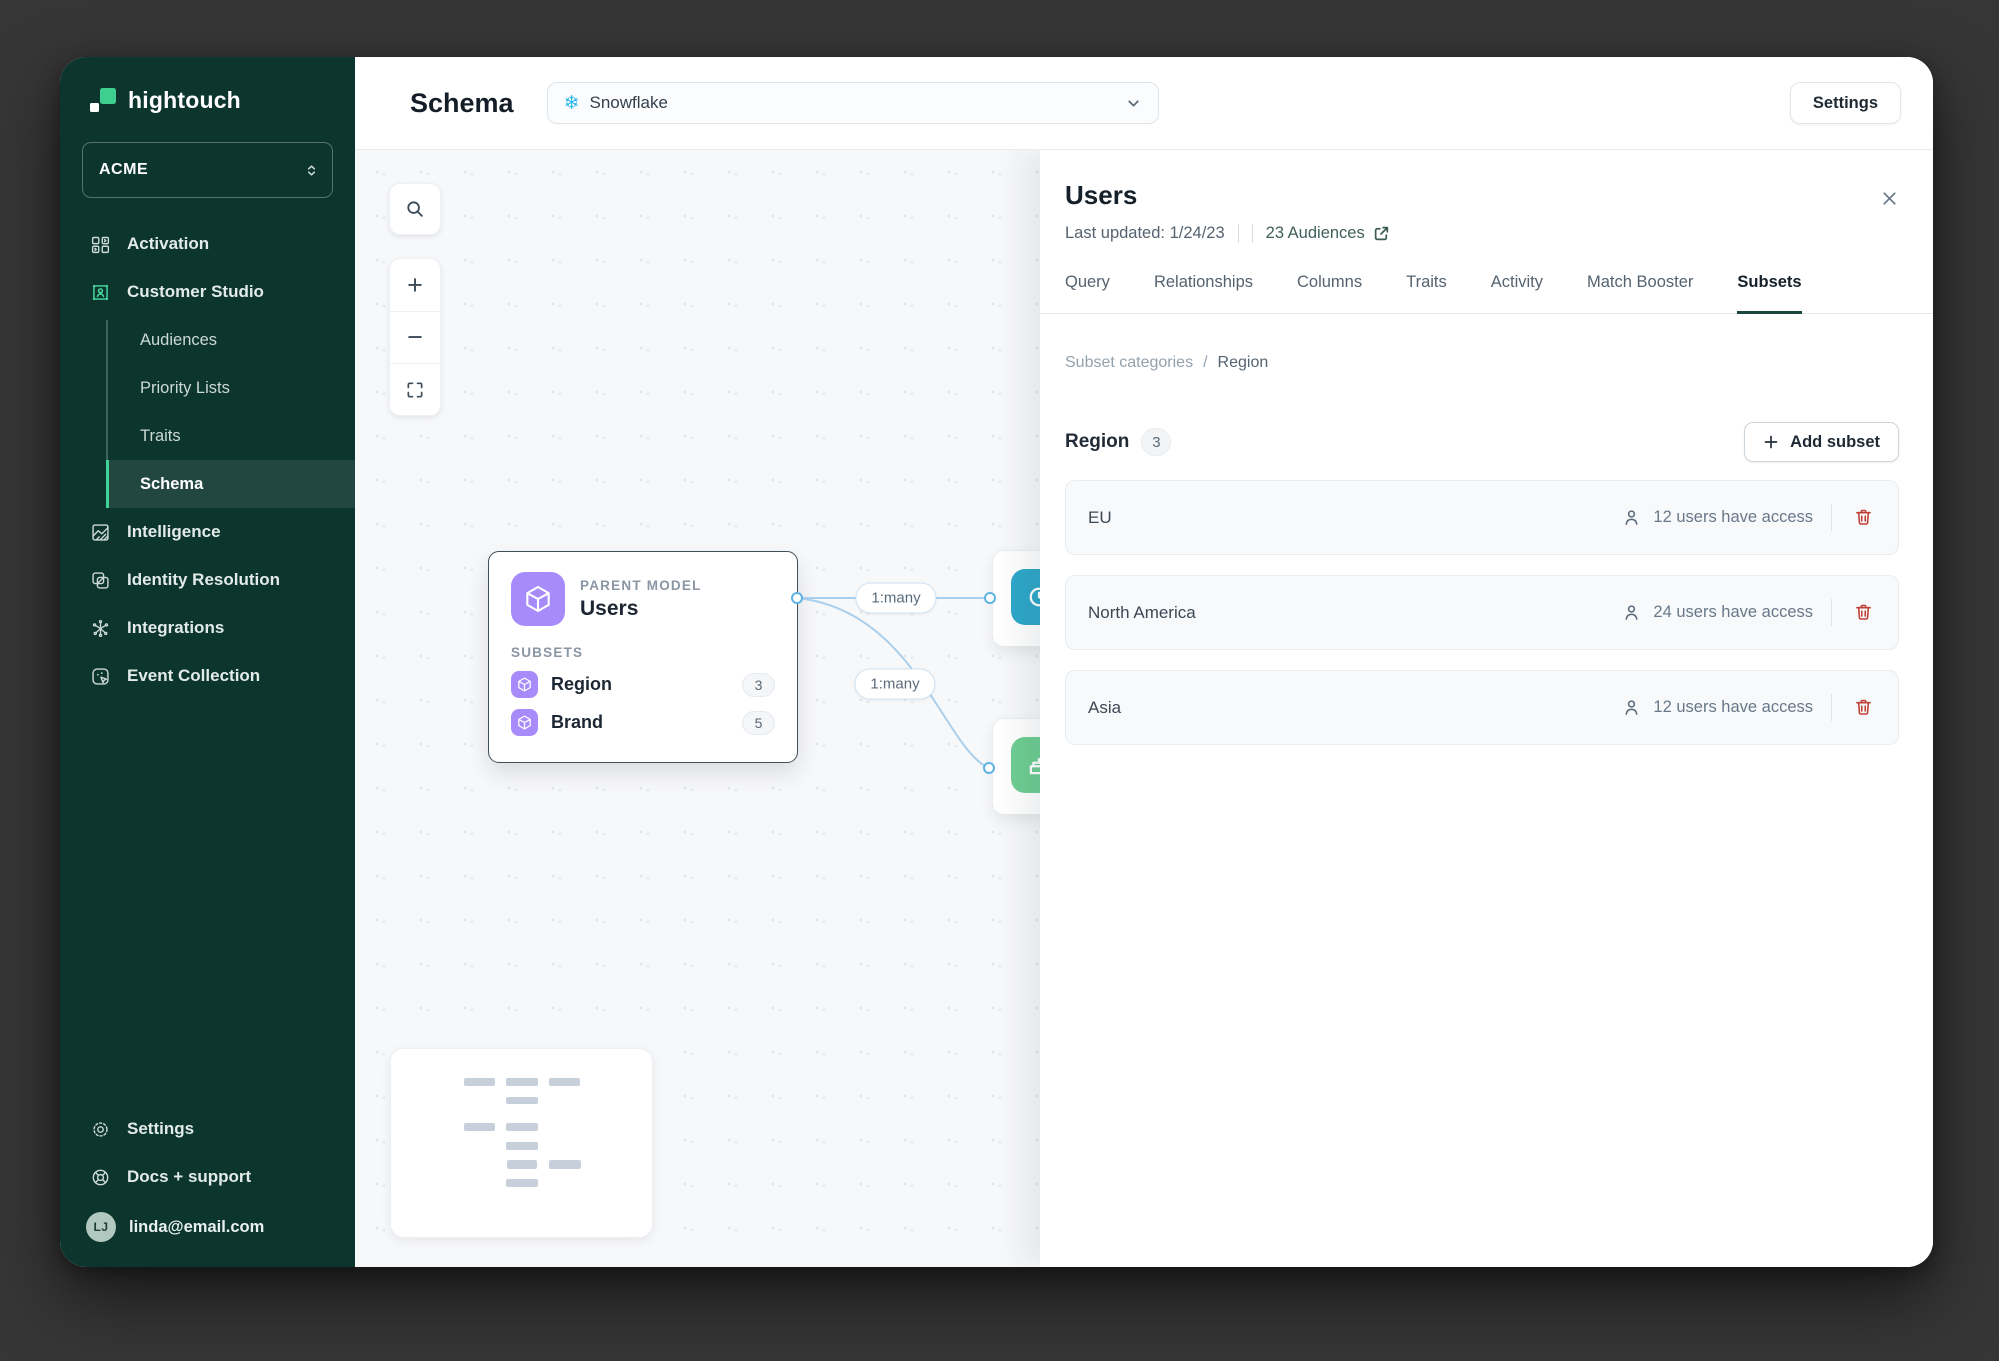  I want to click on tab-columns: Columns, so click(1329, 293).